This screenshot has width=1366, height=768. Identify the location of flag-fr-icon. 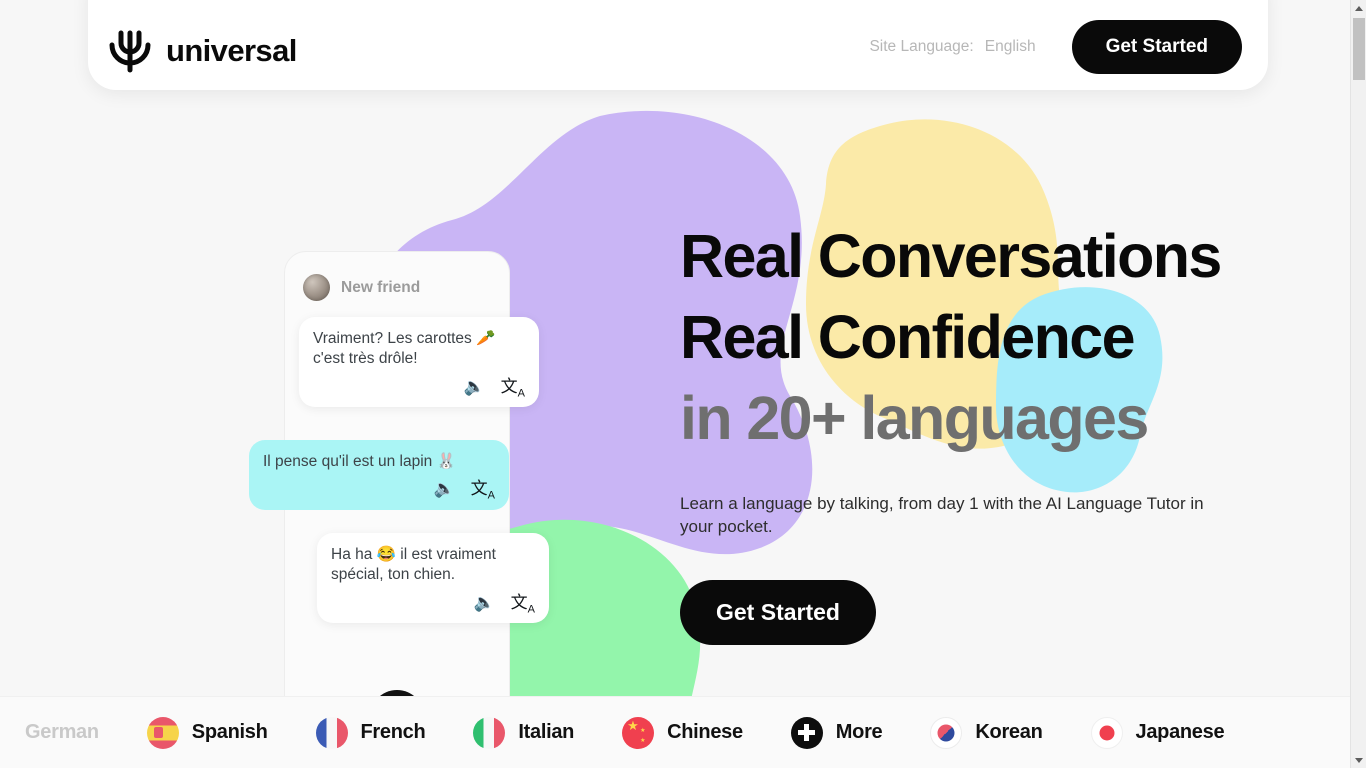
(331, 732).